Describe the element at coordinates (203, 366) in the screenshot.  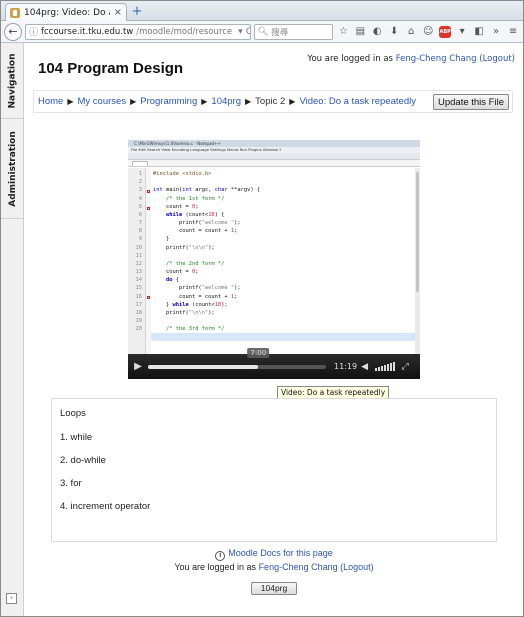
I see `seek-progress` at that location.